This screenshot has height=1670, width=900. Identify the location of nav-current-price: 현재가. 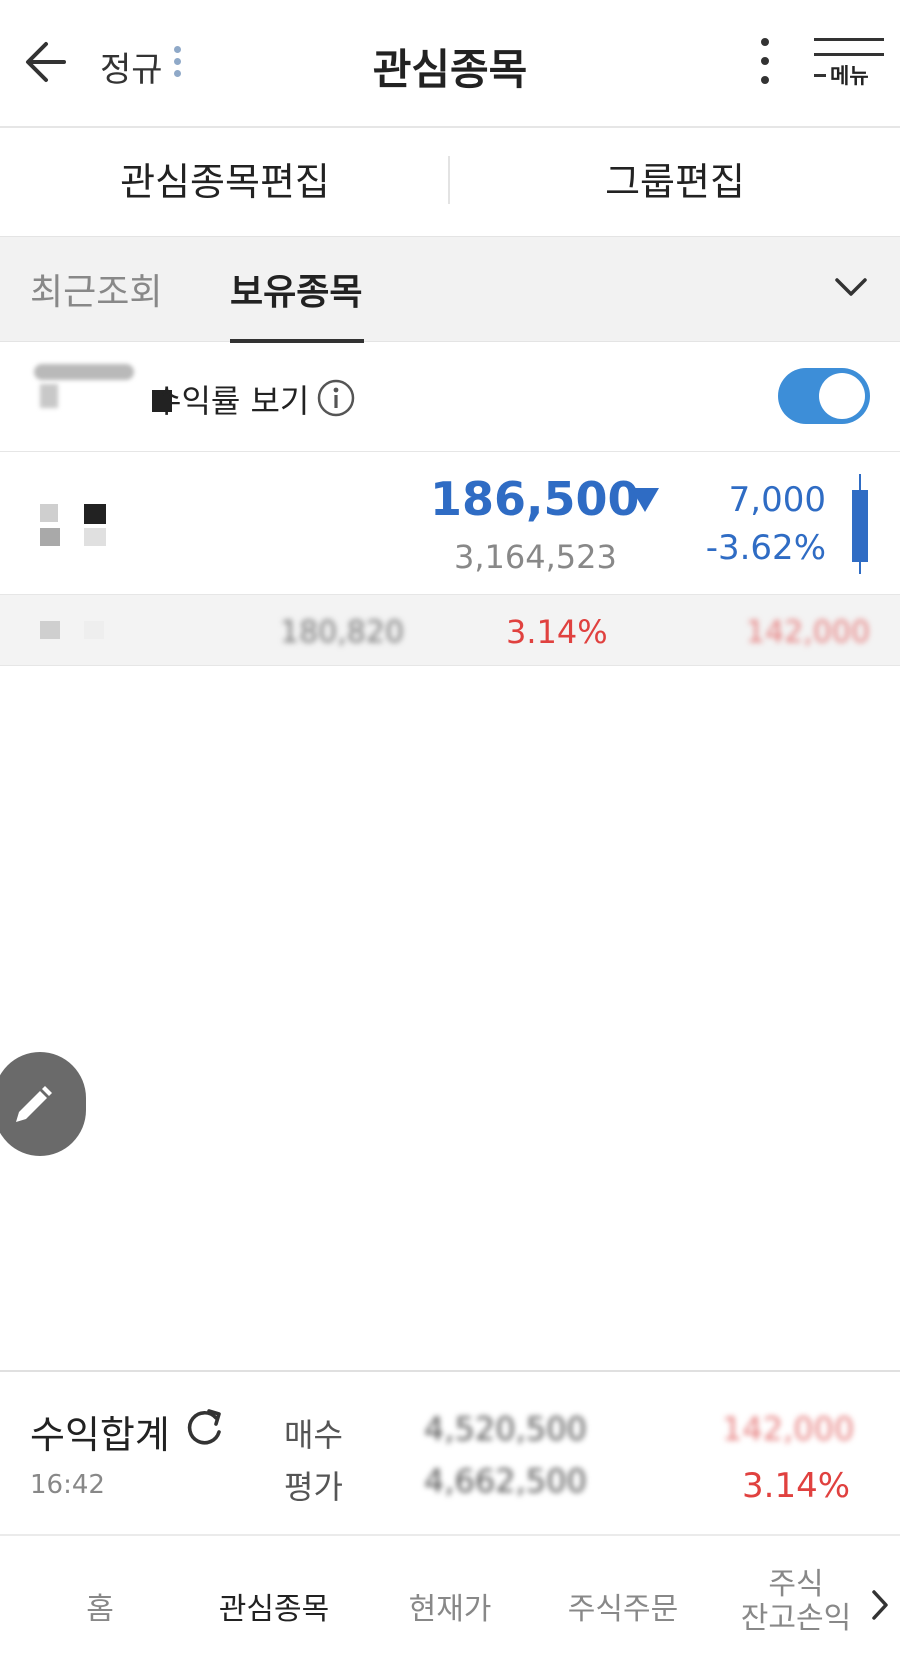
(450, 1606).